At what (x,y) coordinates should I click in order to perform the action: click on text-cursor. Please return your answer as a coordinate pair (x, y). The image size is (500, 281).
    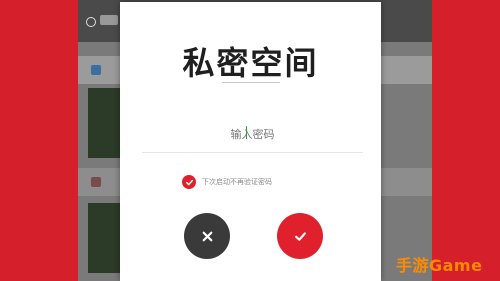
    Looking at the image, I should click on (246, 132).